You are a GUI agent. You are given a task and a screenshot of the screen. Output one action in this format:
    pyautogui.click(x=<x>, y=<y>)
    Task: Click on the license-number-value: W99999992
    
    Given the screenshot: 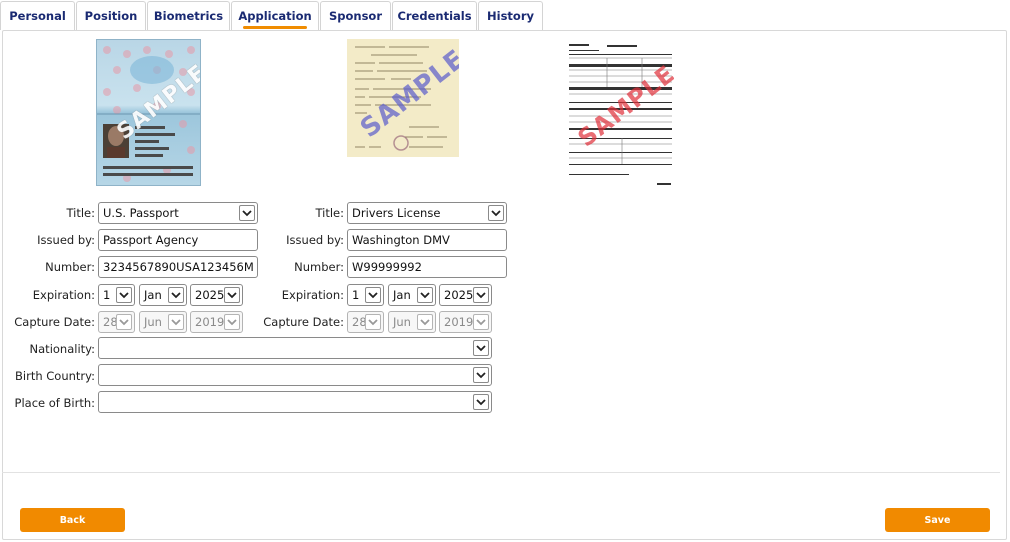 What is the action you would take?
    pyautogui.click(x=387, y=267)
    